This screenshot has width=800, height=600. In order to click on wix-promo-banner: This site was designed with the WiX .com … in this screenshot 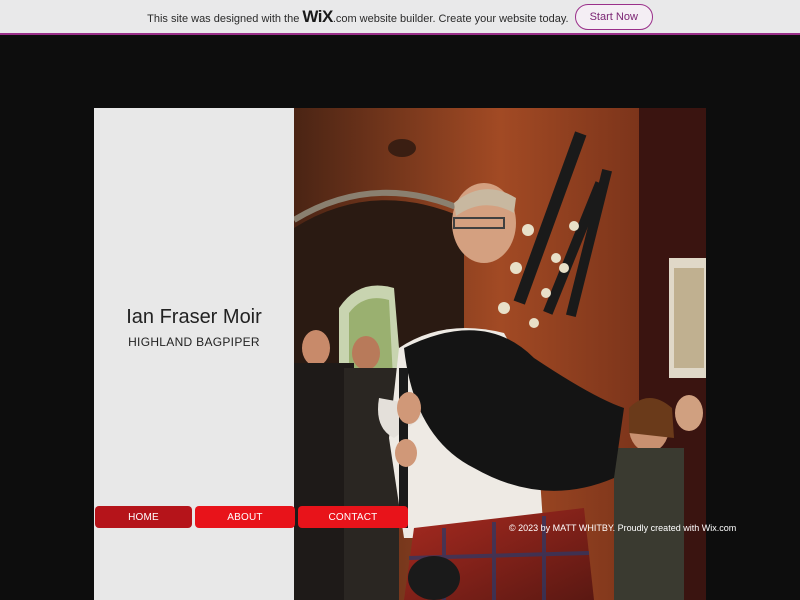, I will do `click(400, 17)`.